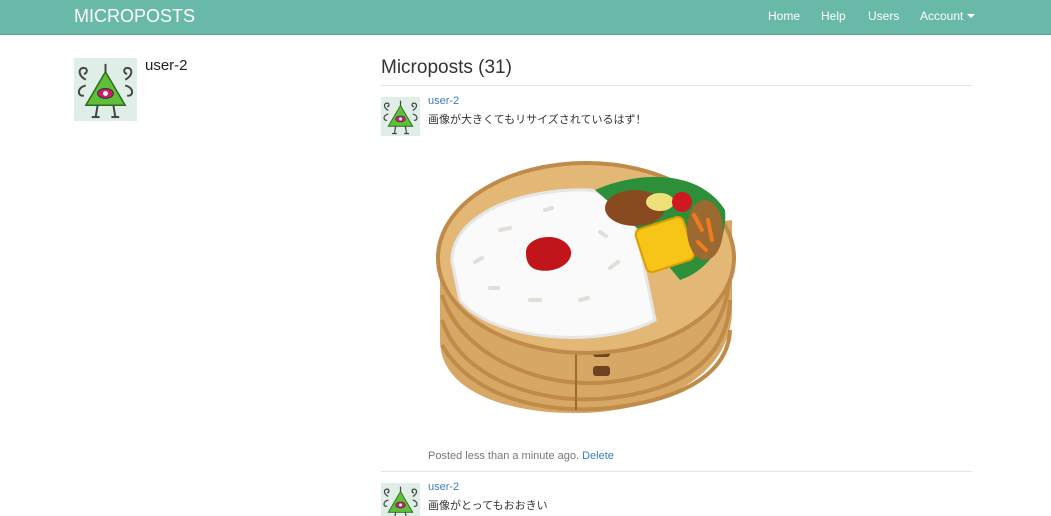  I want to click on brand-logo-link: MICROPOSTS, so click(134, 16).